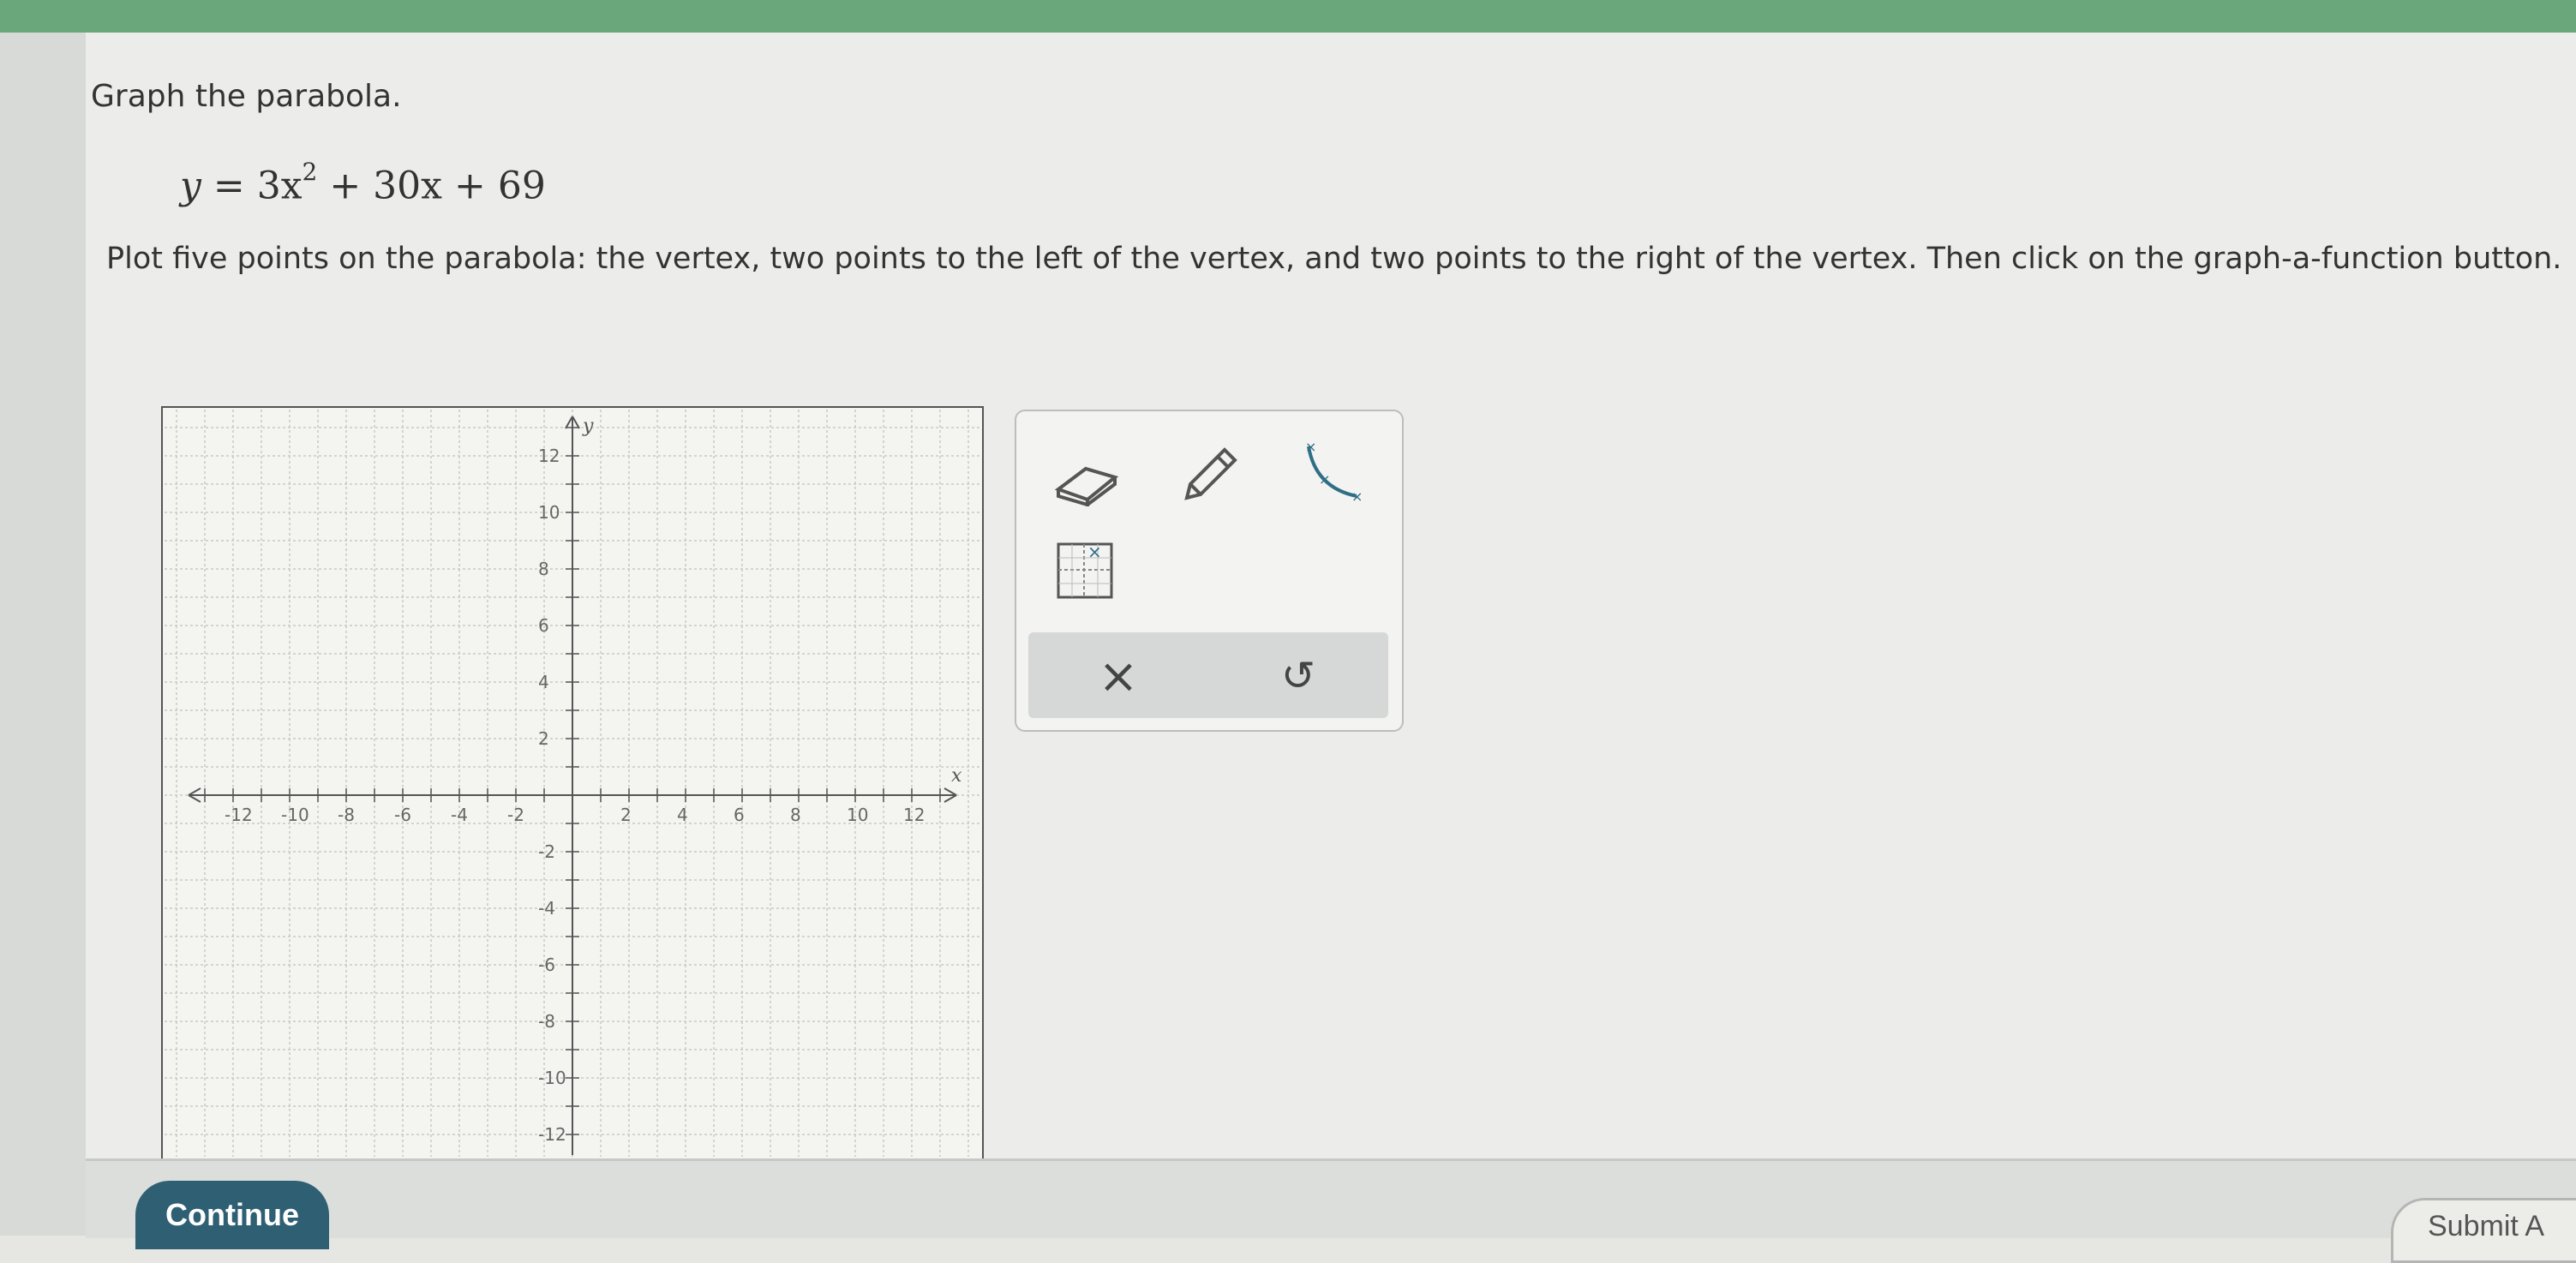 This screenshot has width=2576, height=1263. I want to click on eraser-tool-button, so click(1085, 481).